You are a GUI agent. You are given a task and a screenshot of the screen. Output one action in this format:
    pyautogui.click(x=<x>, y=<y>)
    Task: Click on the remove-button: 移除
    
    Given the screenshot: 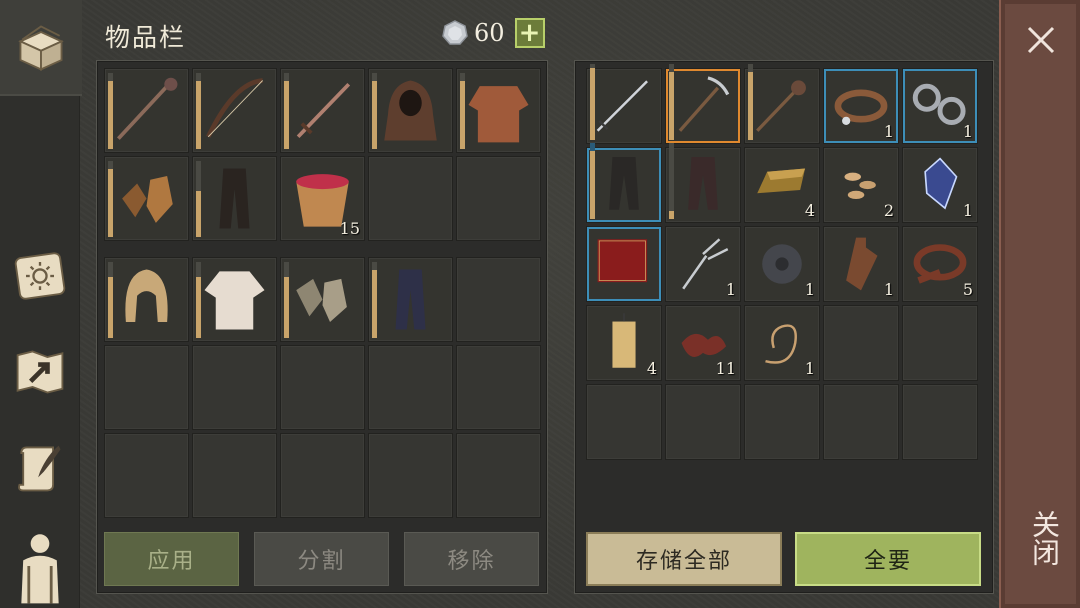 What is the action you would take?
    pyautogui.click(x=471, y=559)
    